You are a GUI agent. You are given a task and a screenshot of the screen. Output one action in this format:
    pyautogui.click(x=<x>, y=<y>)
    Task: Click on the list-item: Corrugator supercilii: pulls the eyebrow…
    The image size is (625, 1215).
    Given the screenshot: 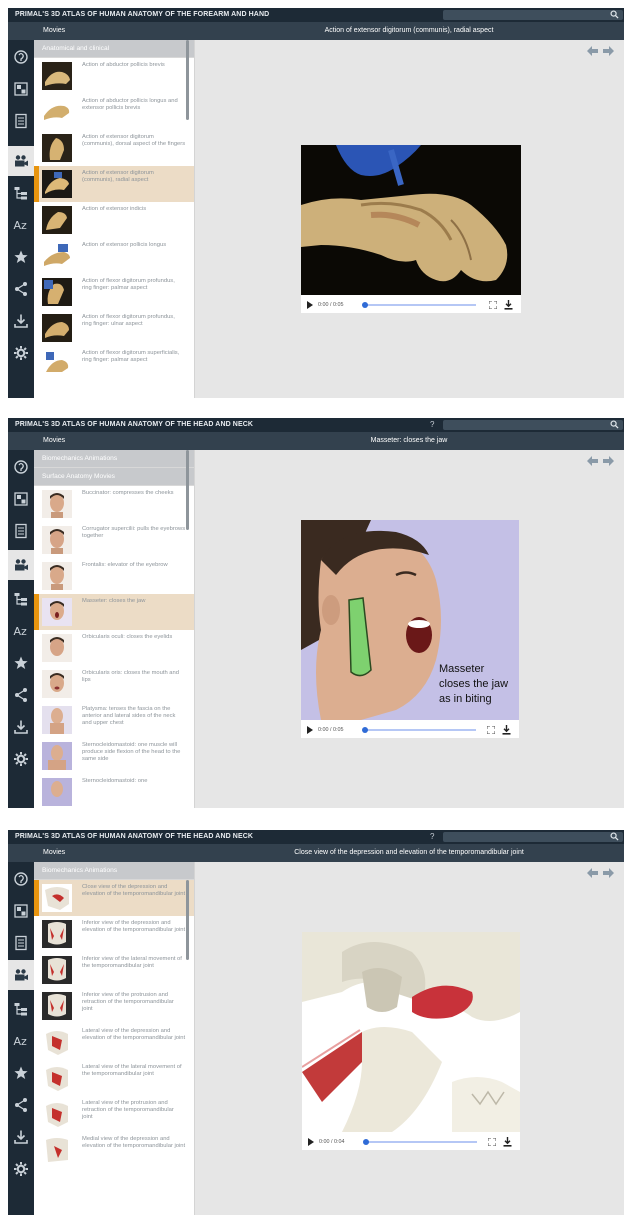 What is the action you would take?
    pyautogui.click(x=114, y=540)
    